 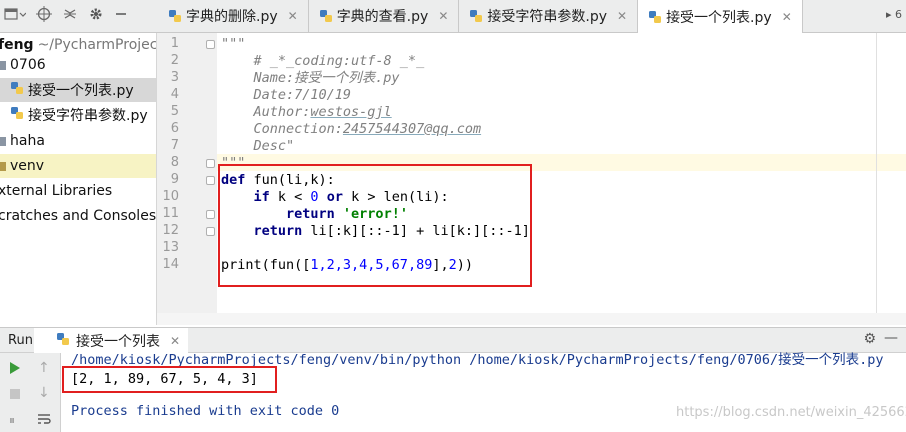 What do you see at coordinates (174, 145) in the screenshot?
I see `line-number: 7` at bounding box center [174, 145].